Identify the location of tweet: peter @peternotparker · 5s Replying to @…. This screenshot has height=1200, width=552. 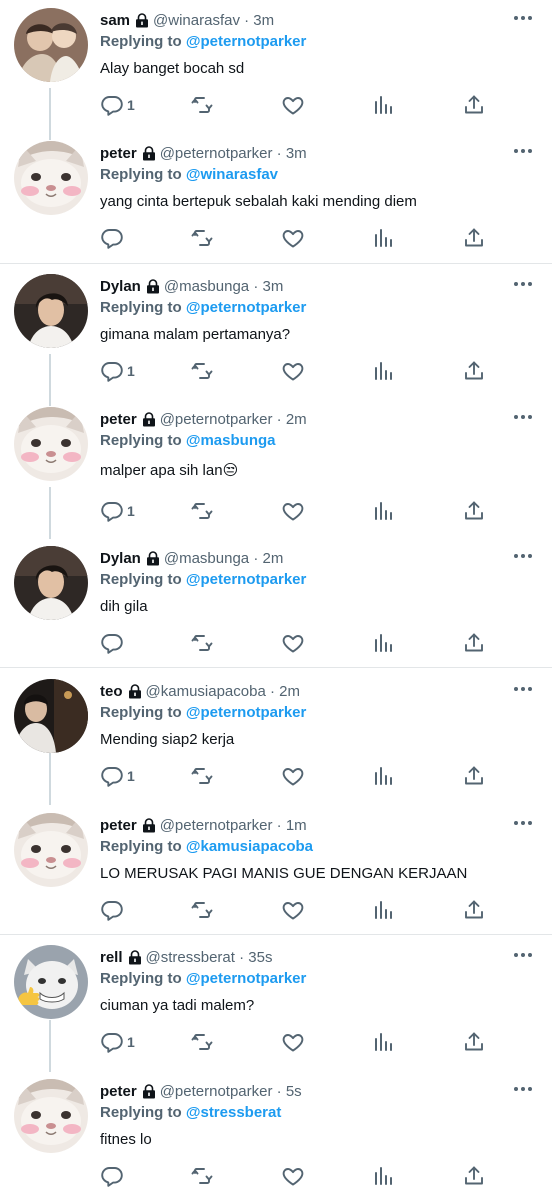
(276, 1135).